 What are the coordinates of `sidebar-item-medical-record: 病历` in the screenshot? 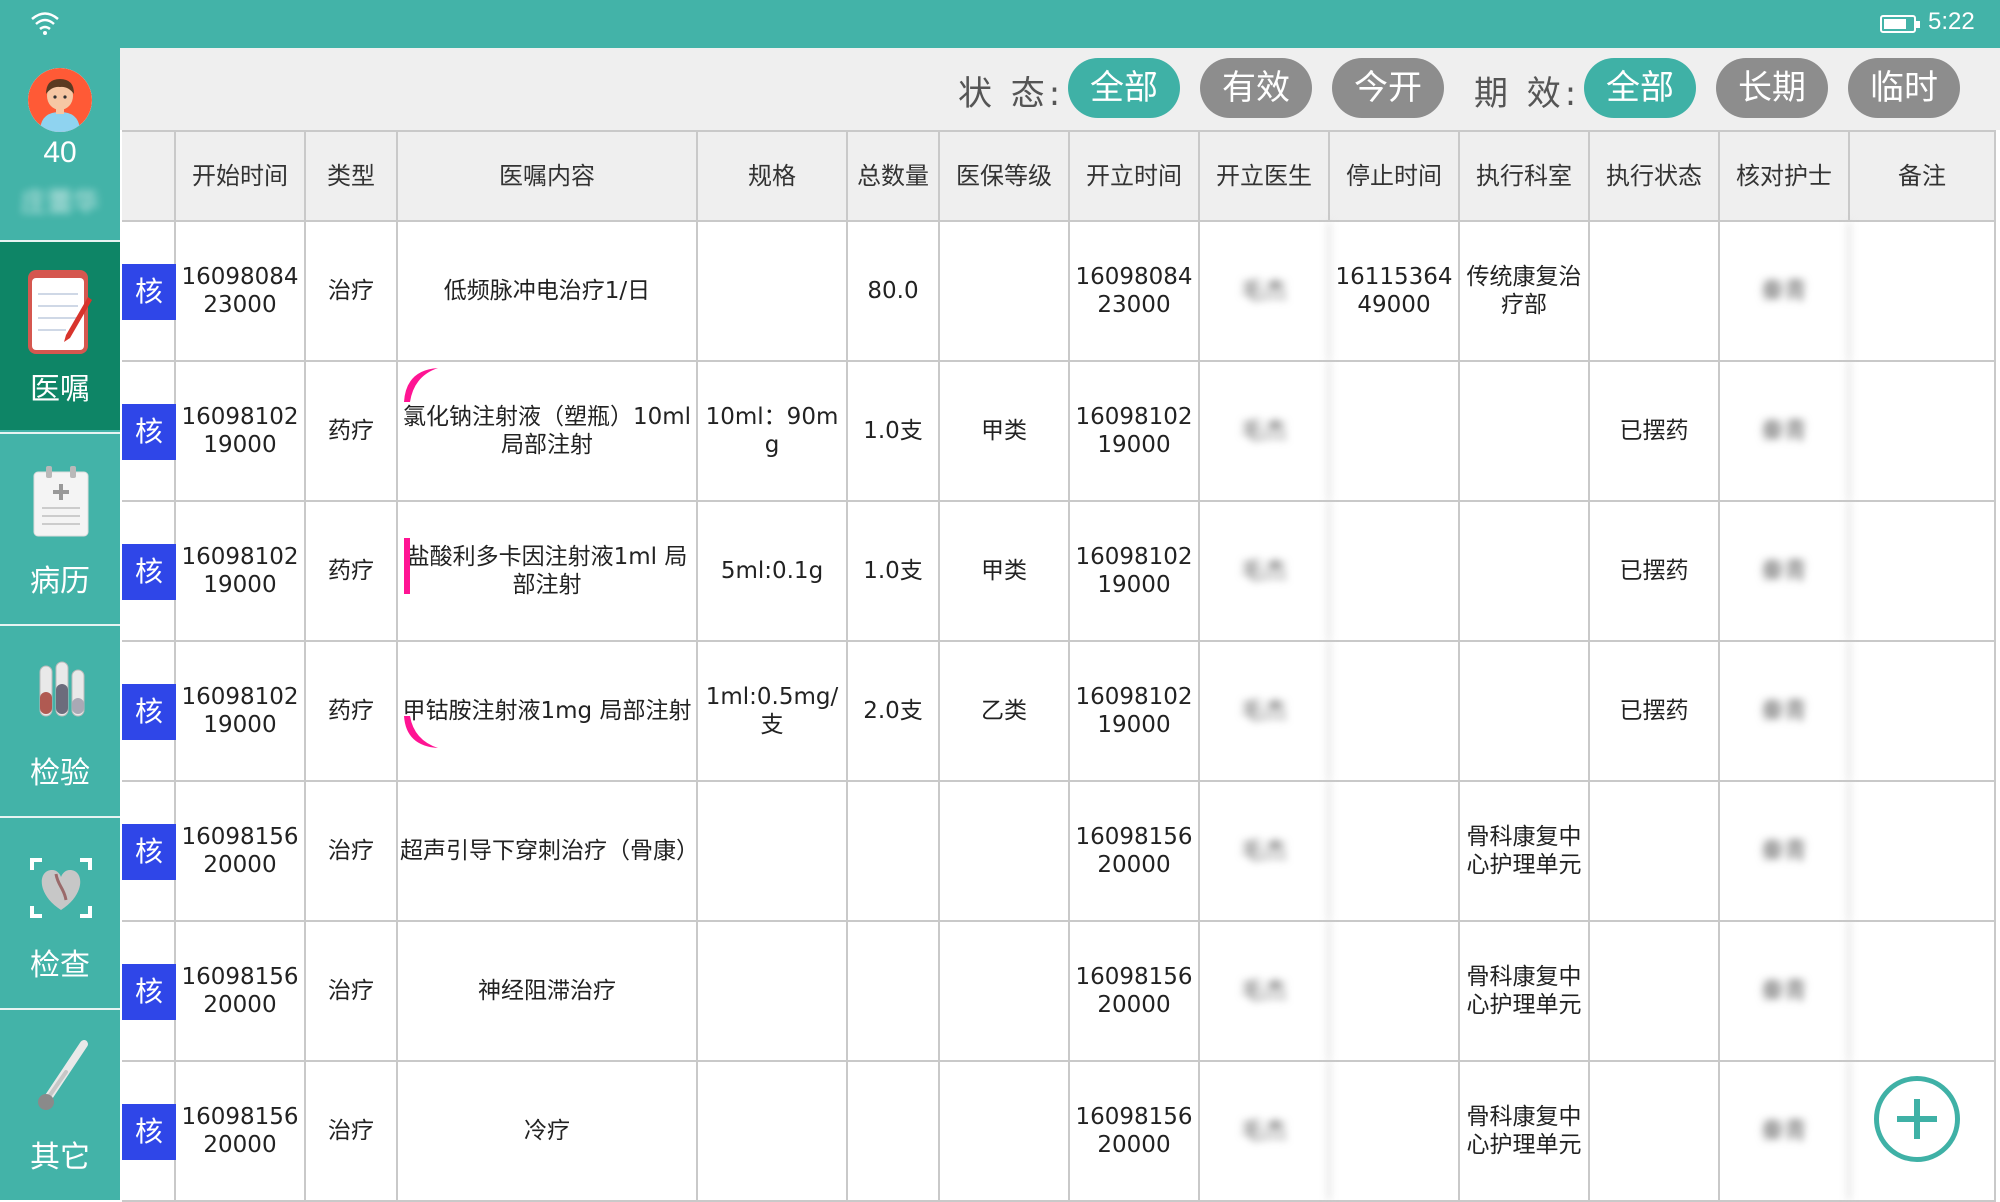 It's located at (60, 527).